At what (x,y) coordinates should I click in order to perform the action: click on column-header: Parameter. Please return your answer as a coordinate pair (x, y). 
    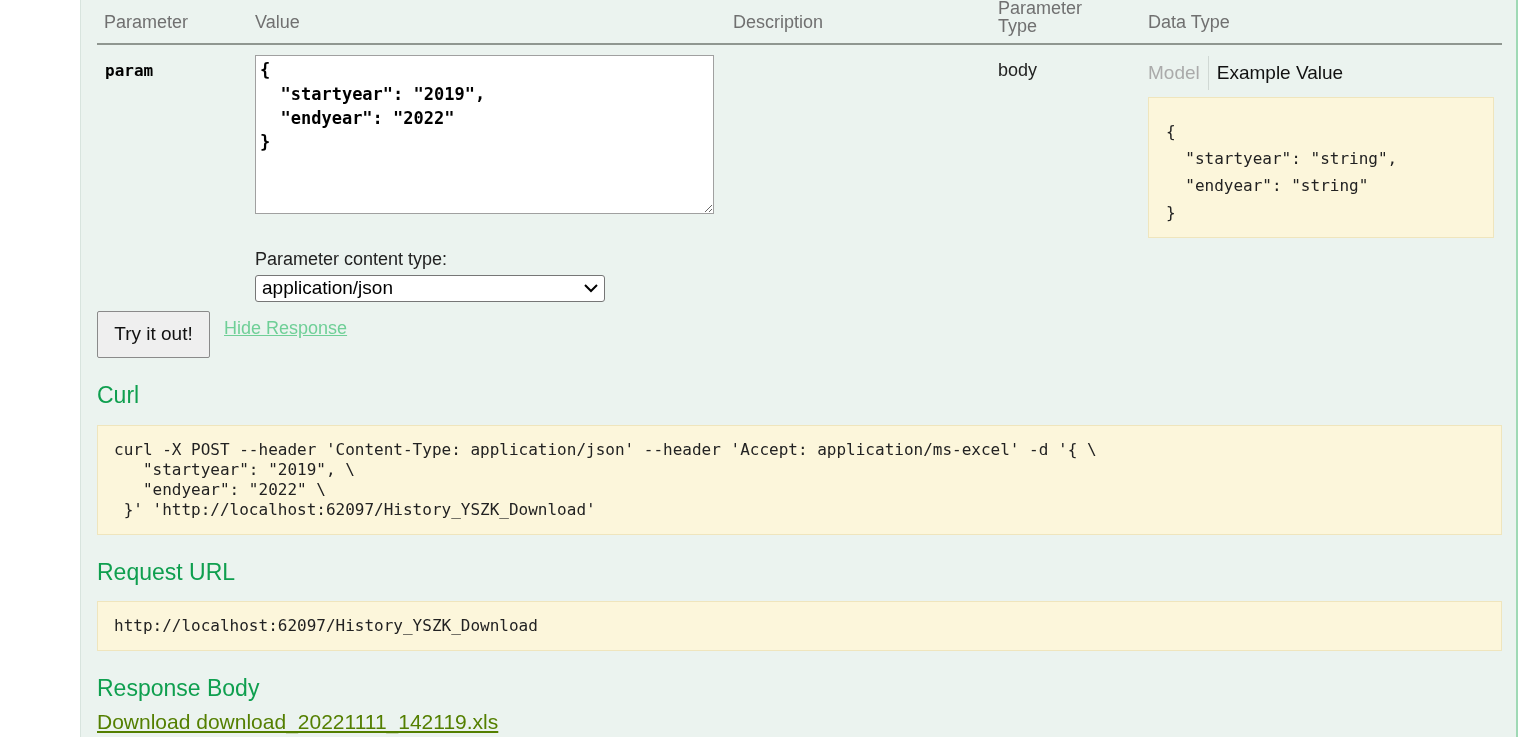
    Looking at the image, I should click on (146, 21).